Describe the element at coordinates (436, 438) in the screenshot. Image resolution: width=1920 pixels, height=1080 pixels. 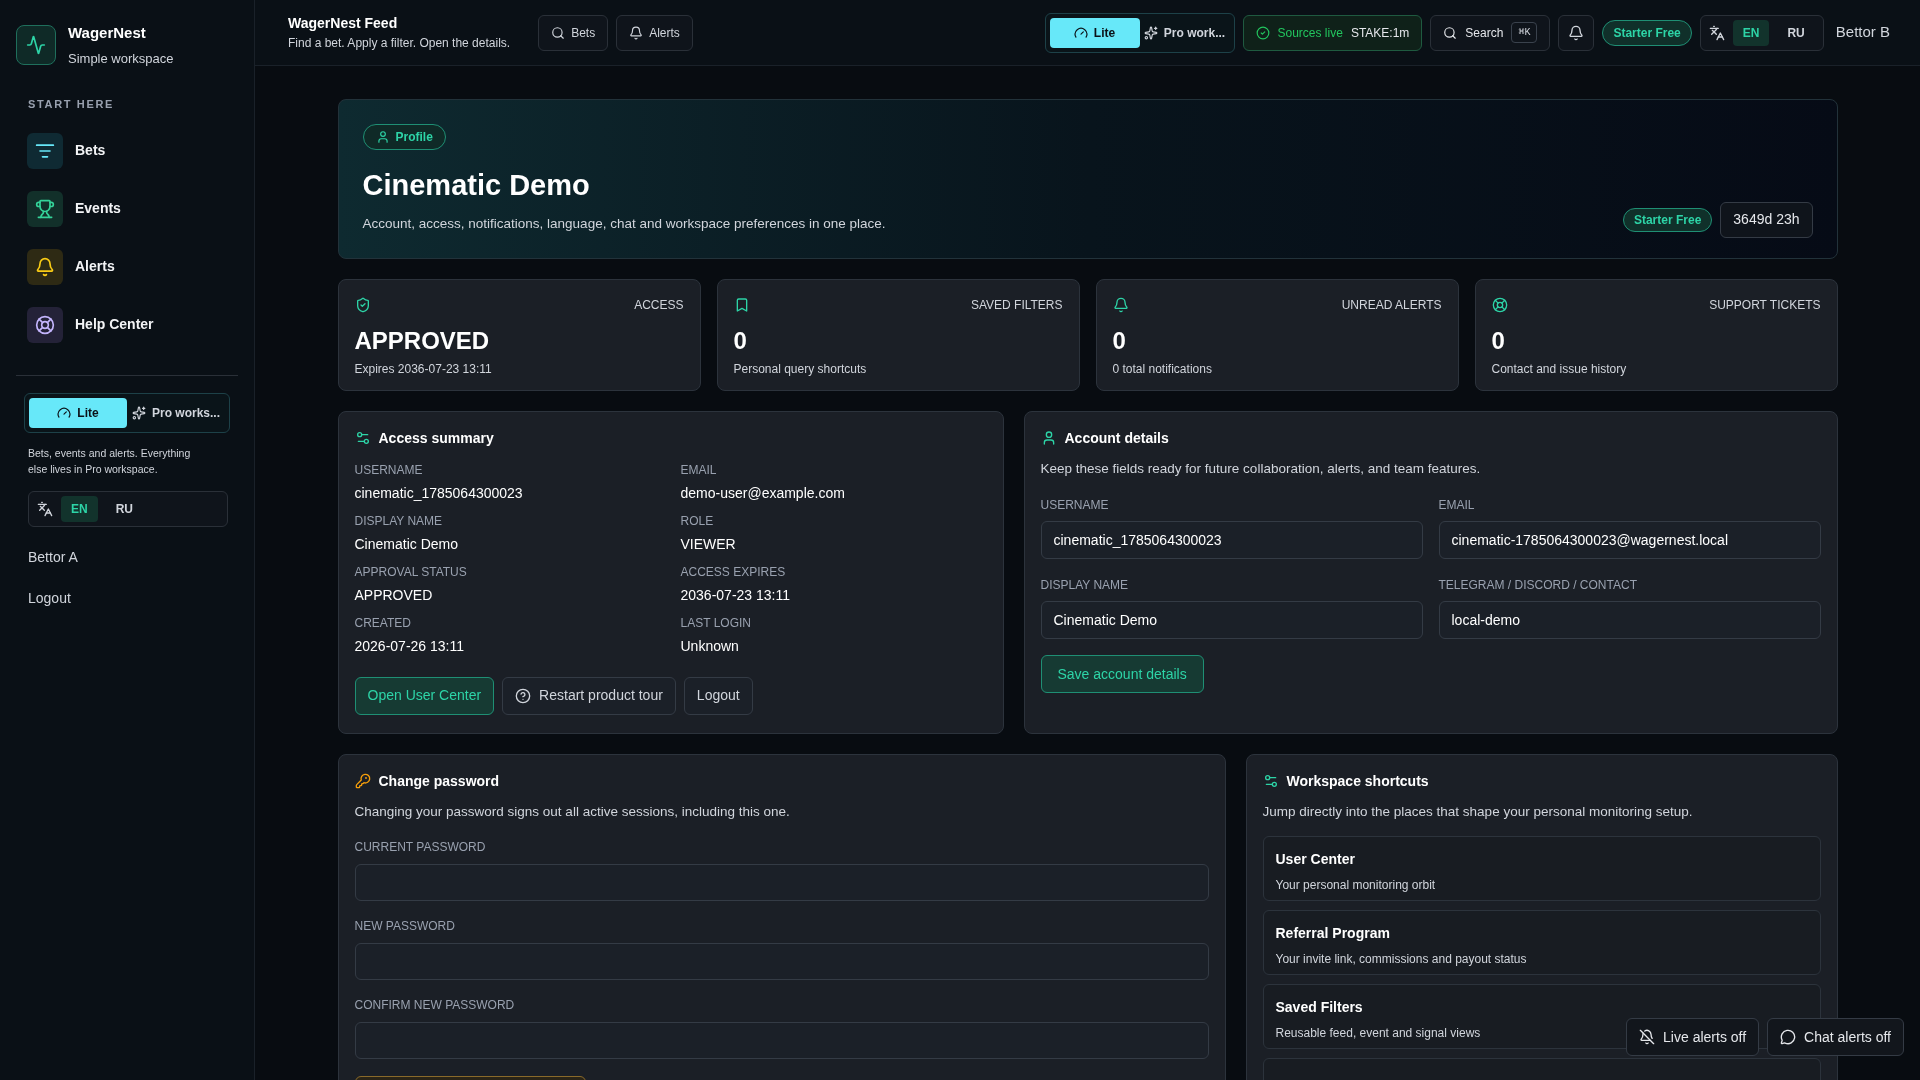
I see `card-title: Access summary` at that location.